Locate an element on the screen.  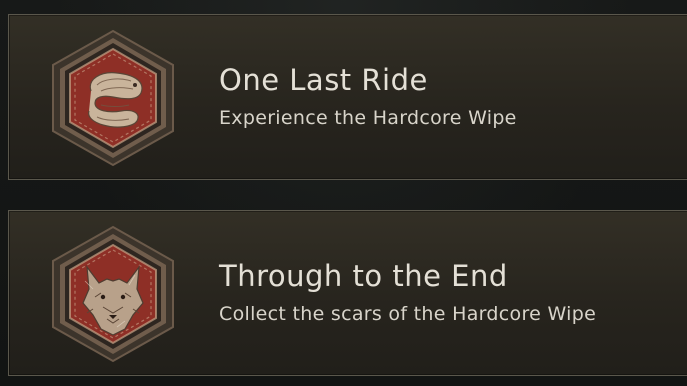
achievement-description: Experience the Hardcore Wipe is located at coordinates (368, 118).